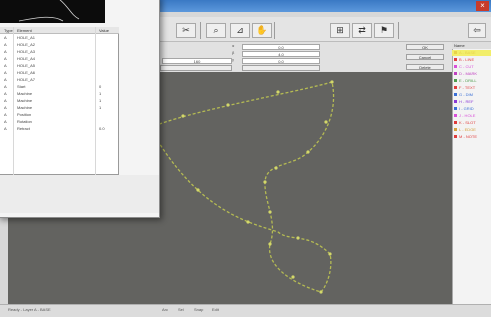  Describe the element at coordinates (274, 30) in the screenshot. I see `toolbar-separator` at that location.